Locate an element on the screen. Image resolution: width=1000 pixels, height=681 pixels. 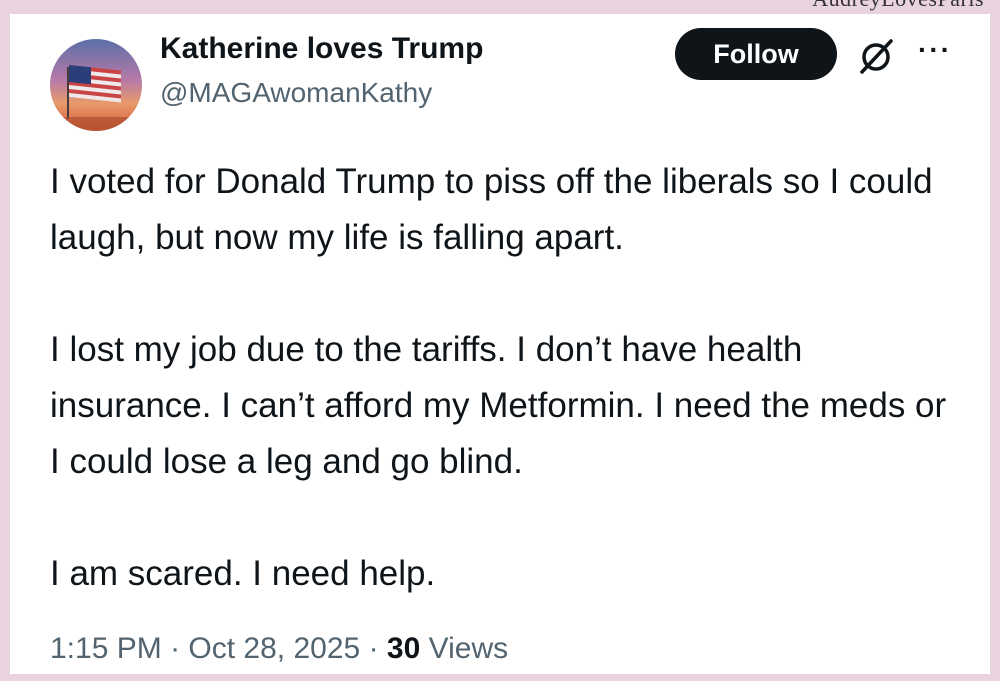
tweet-meta: 1:15 PM · Oct 28, 2025 · 30 Views is located at coordinates (279, 649).